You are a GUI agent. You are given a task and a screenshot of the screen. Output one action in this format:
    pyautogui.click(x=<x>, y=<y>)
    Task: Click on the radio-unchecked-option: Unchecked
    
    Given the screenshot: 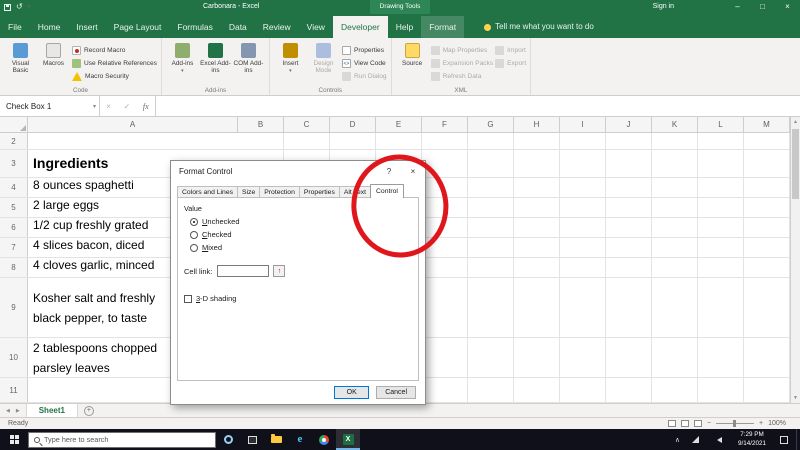 What is the action you would take?
    pyautogui.click(x=301, y=221)
    